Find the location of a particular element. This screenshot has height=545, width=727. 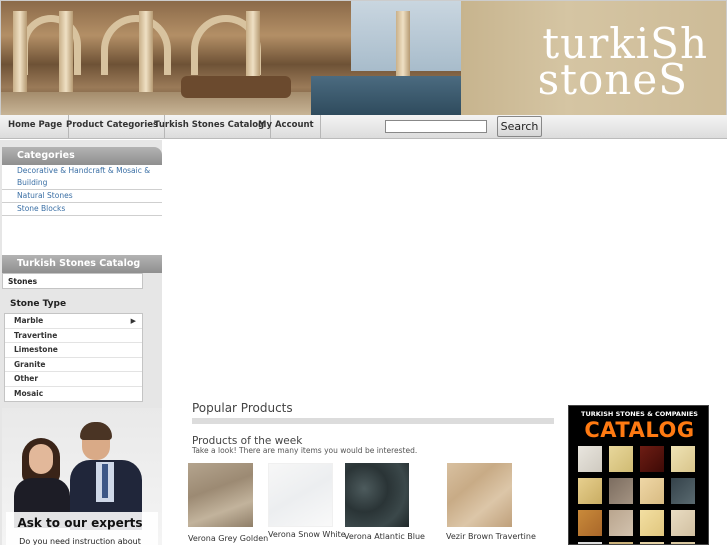

experts-text: Do you need instruction about is located at coordinates (80, 541).